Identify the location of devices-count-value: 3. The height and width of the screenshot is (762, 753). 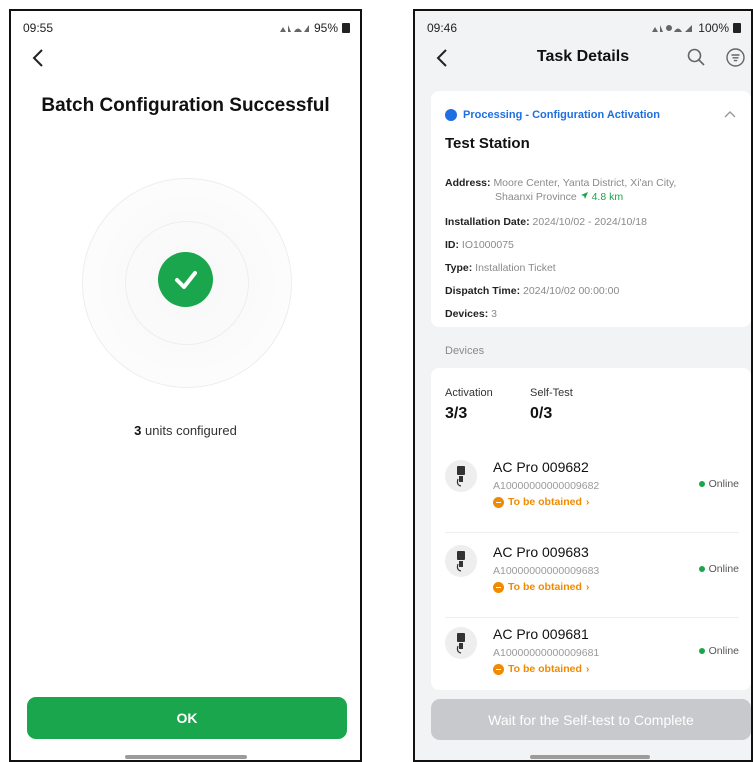
(494, 314).